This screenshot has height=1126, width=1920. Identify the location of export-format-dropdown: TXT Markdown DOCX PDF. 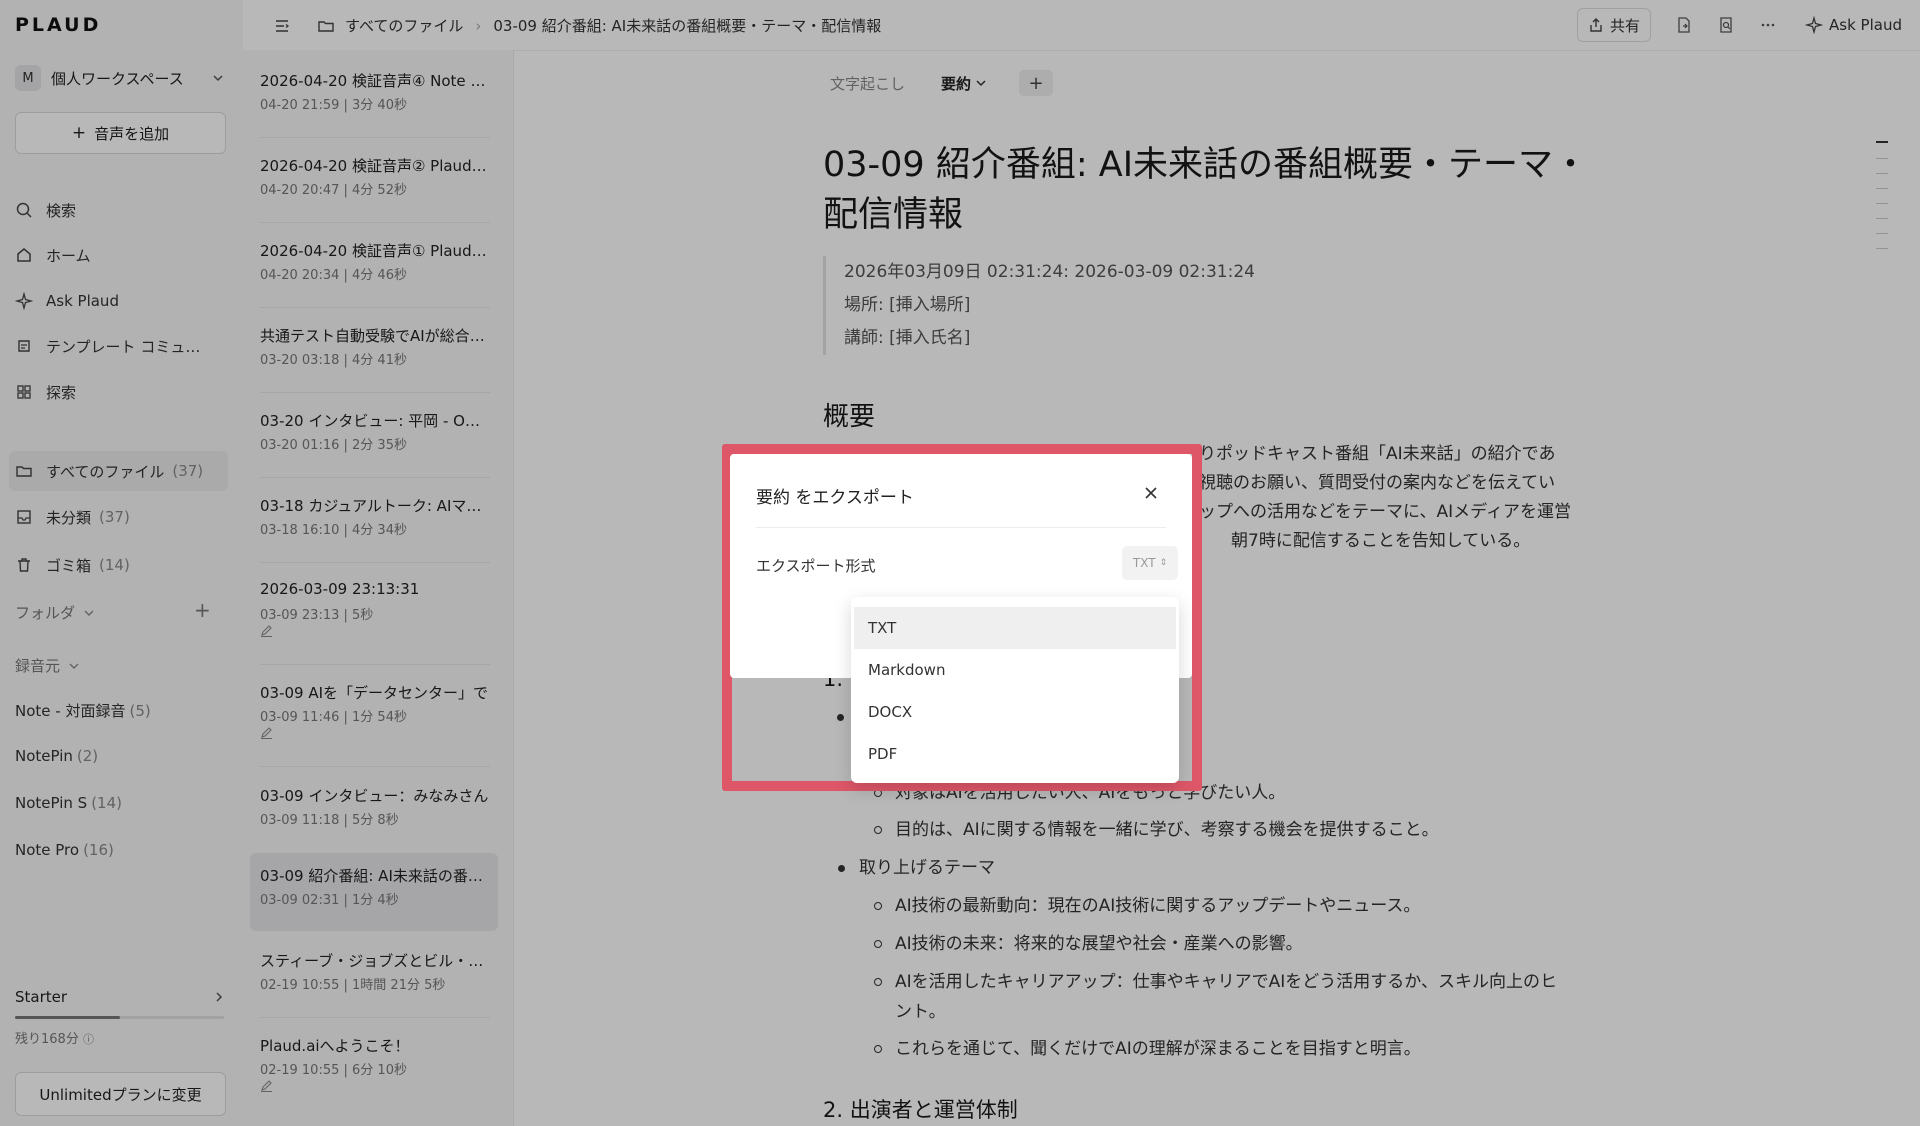
(1015, 690).